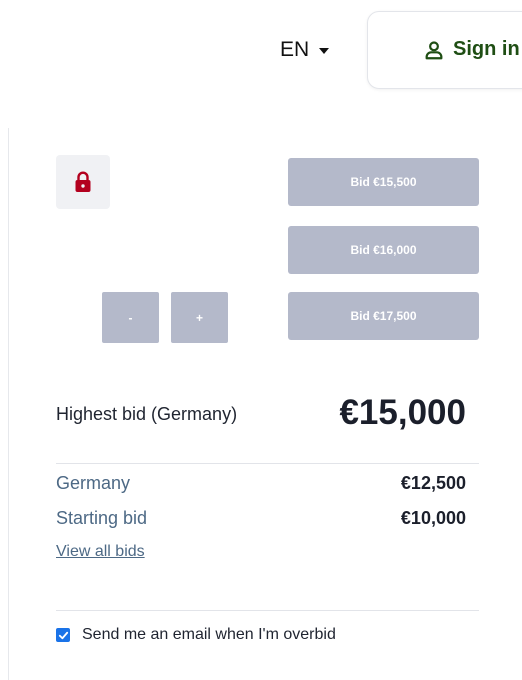  I want to click on decrease-bid-button: -, so click(130, 317).